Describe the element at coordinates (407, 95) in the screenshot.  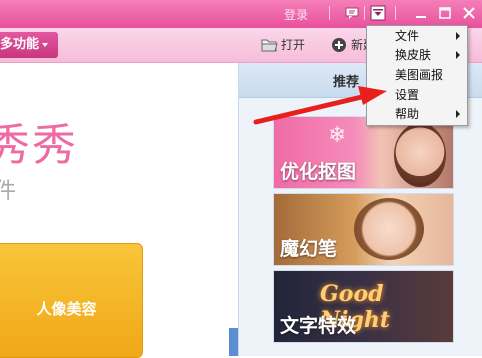
I see `menu-item-label: 设置` at that location.